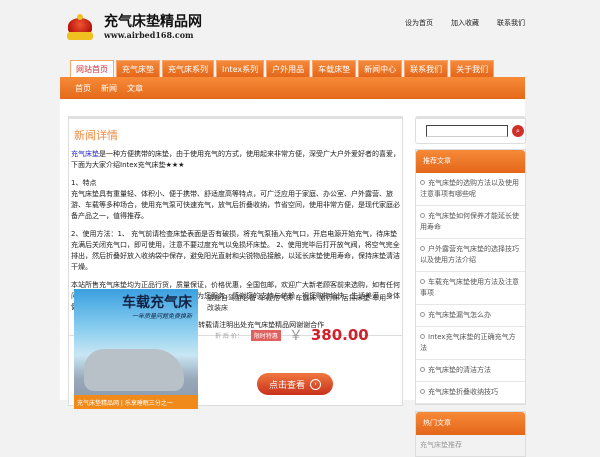 The image size is (600, 457). Describe the element at coordinates (292, 88) in the screenshot. I see `sub-nav: 首页 新闻 文章` at that location.